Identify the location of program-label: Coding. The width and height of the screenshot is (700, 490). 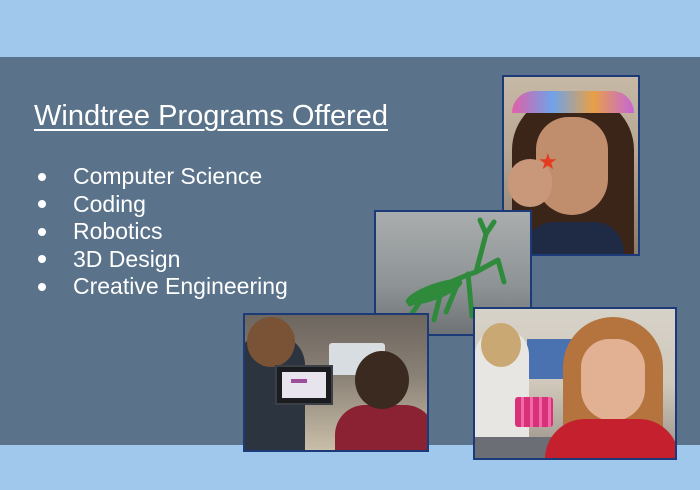
(109, 203).